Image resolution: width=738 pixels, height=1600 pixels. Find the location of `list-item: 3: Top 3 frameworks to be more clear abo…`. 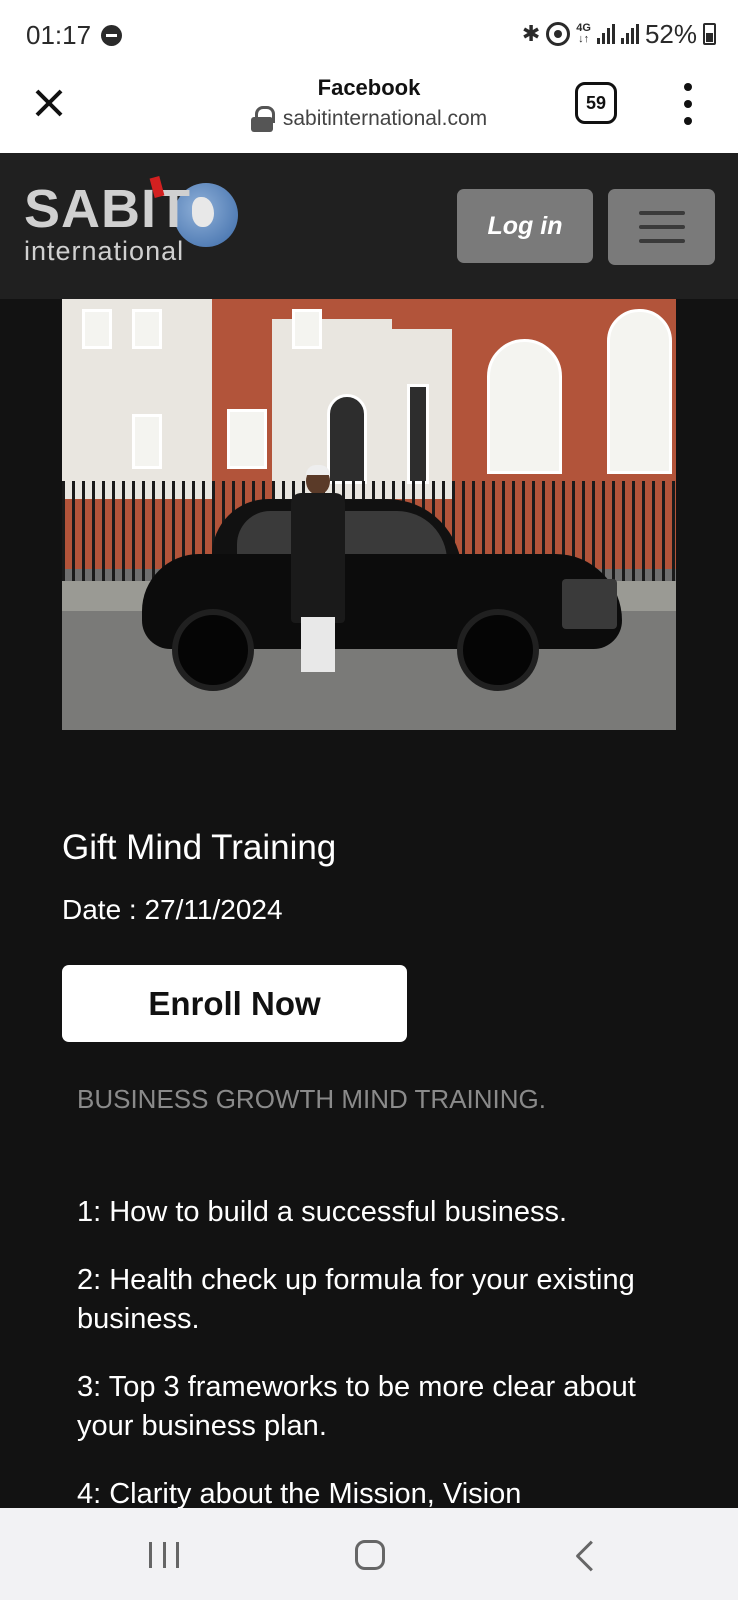

list-item: 3: Top 3 frameworks to be more clear abo… is located at coordinates (356, 1406).